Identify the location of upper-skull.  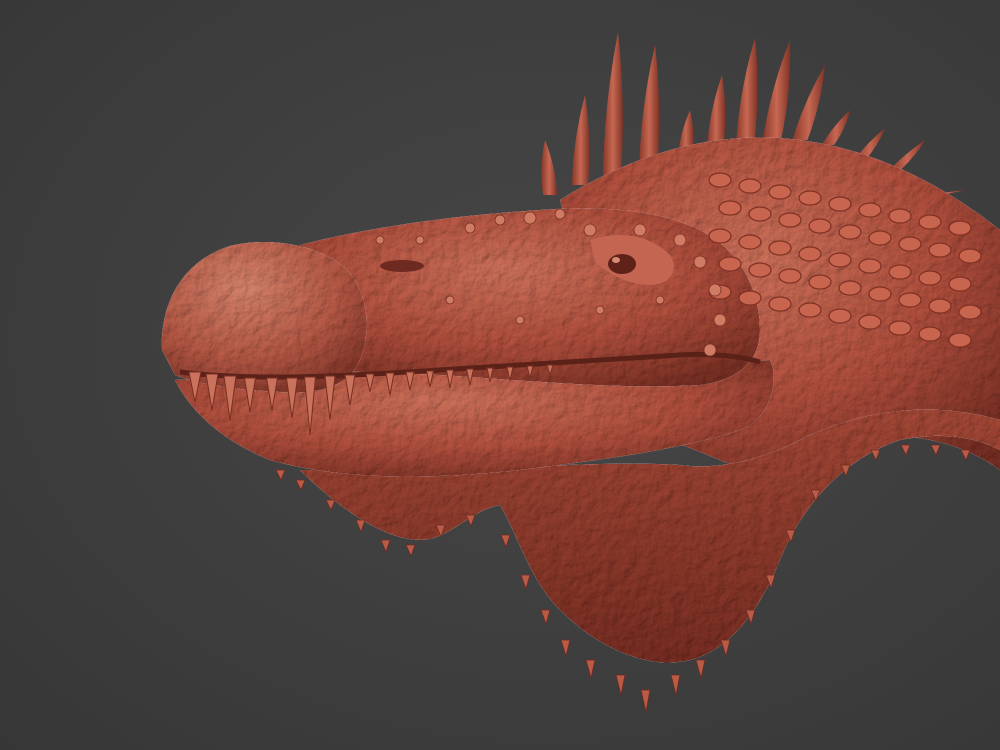
(530, 297).